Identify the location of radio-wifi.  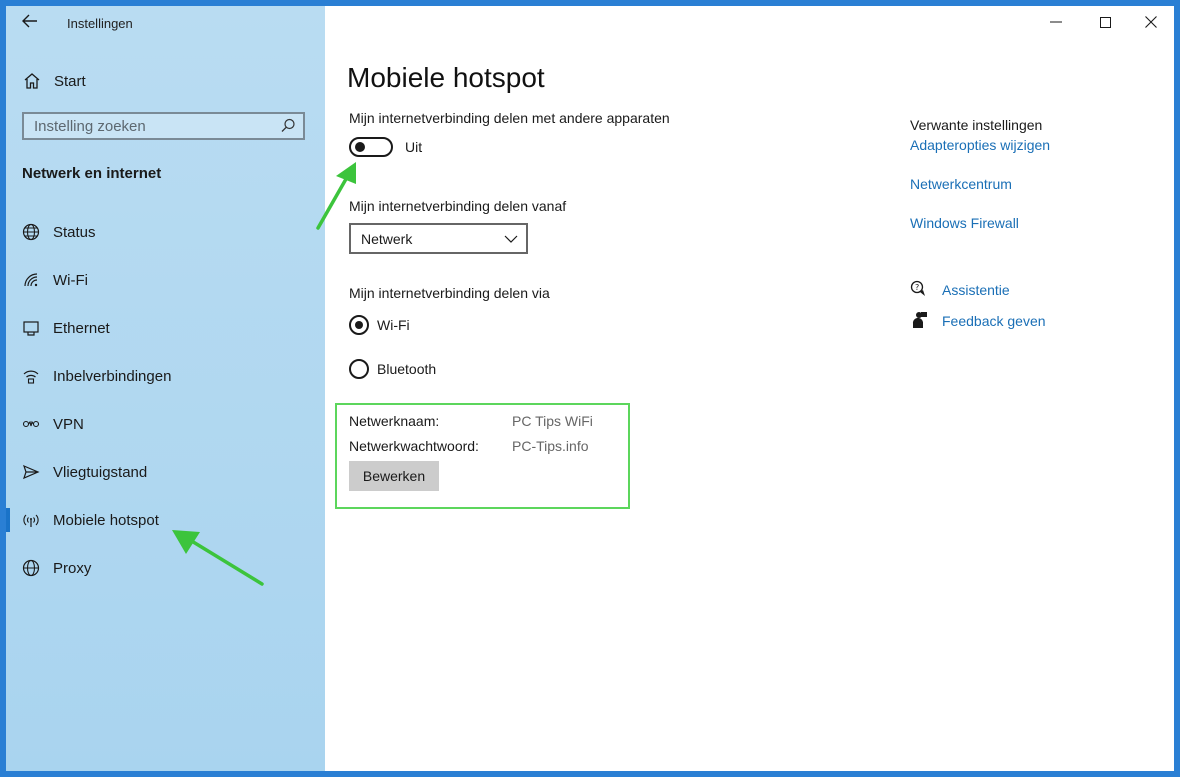
(359, 325).